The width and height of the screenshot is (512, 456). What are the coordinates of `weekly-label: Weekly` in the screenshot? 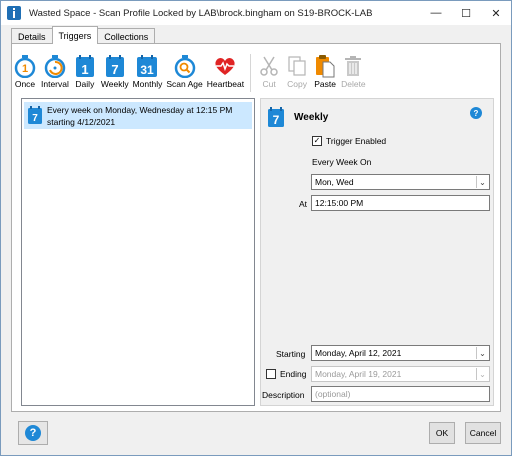 It's located at (114, 84).